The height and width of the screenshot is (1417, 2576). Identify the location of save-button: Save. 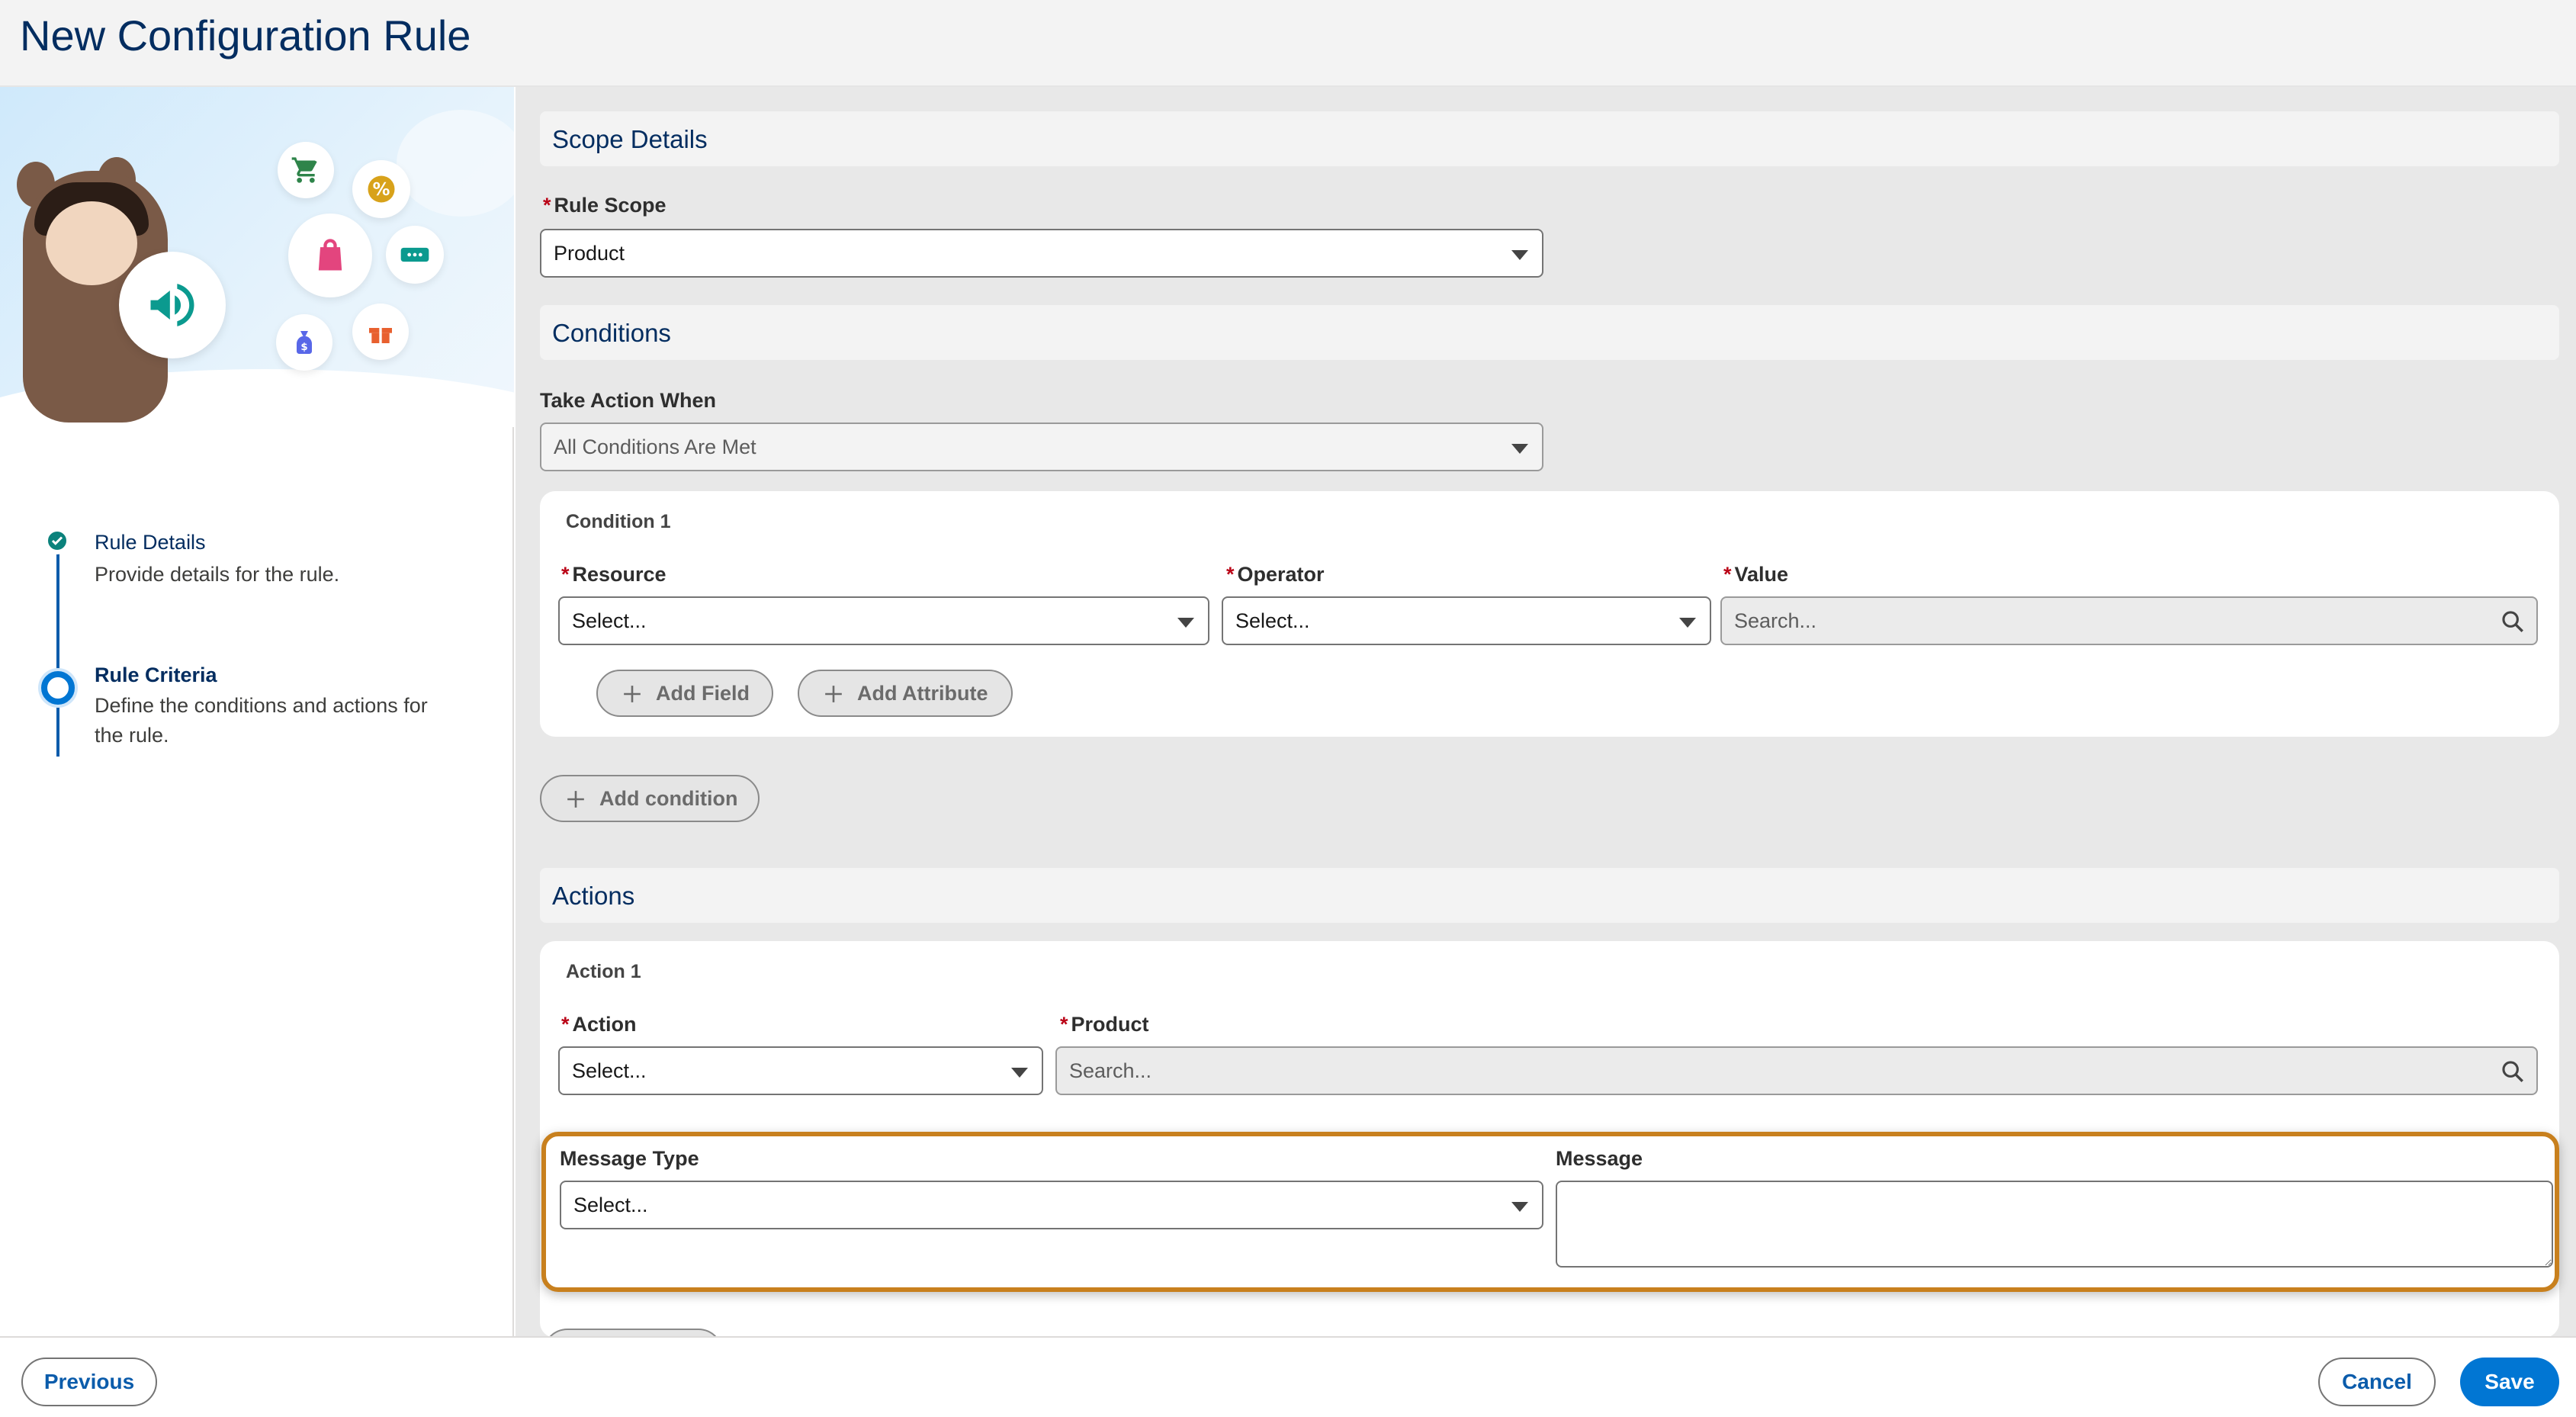
(2509, 1382).